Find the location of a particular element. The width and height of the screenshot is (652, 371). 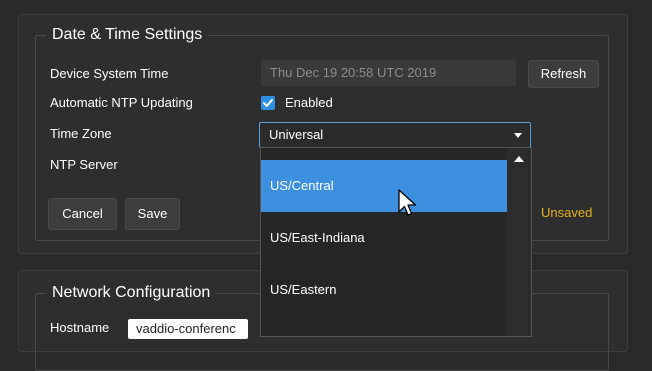

time-zone-option: US/Eastern is located at coordinates (384, 290).